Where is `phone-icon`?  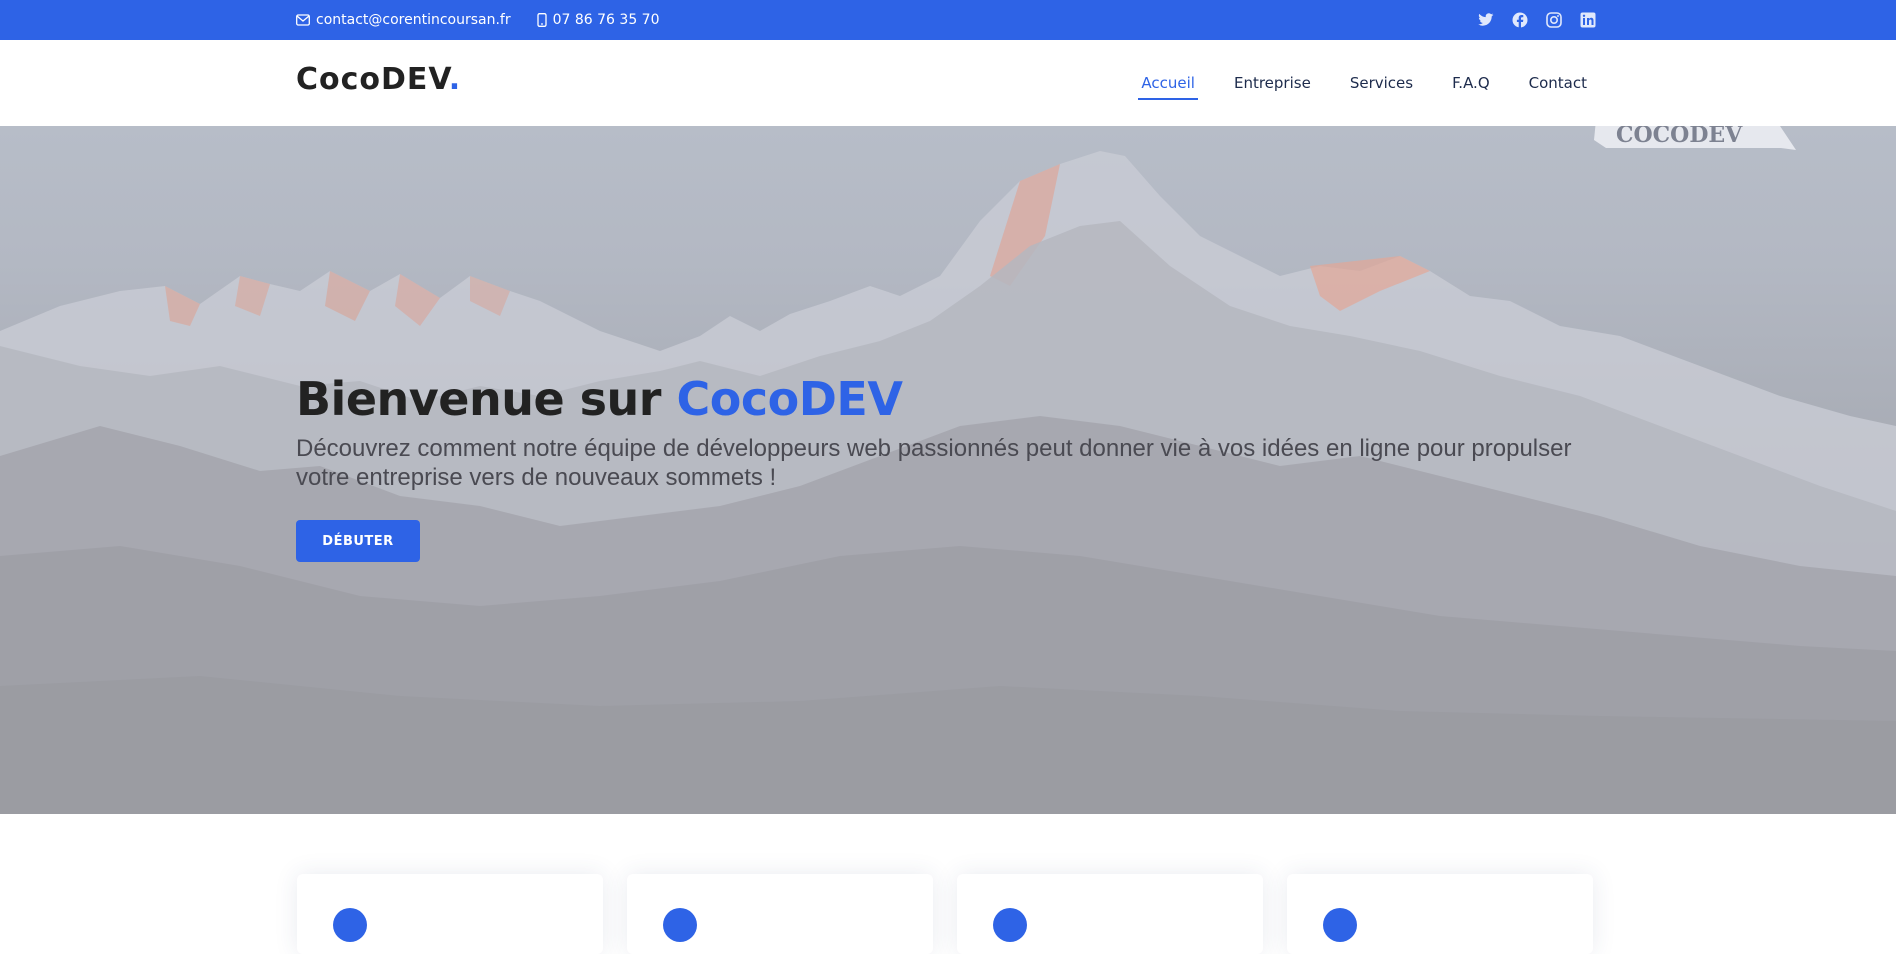
phone-icon is located at coordinates (541, 20).